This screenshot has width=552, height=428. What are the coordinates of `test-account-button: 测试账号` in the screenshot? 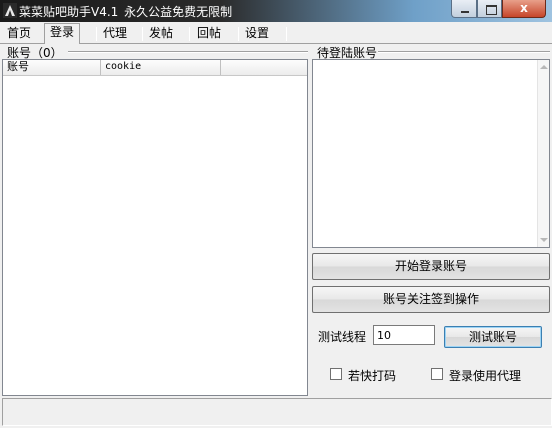 It's located at (493, 337).